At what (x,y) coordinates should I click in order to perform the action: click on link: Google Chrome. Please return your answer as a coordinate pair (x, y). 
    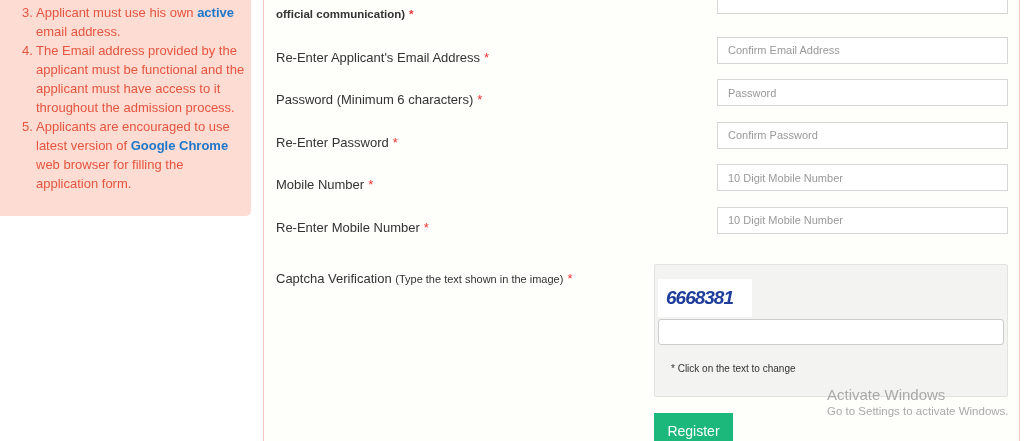
    Looking at the image, I should click on (179, 145).